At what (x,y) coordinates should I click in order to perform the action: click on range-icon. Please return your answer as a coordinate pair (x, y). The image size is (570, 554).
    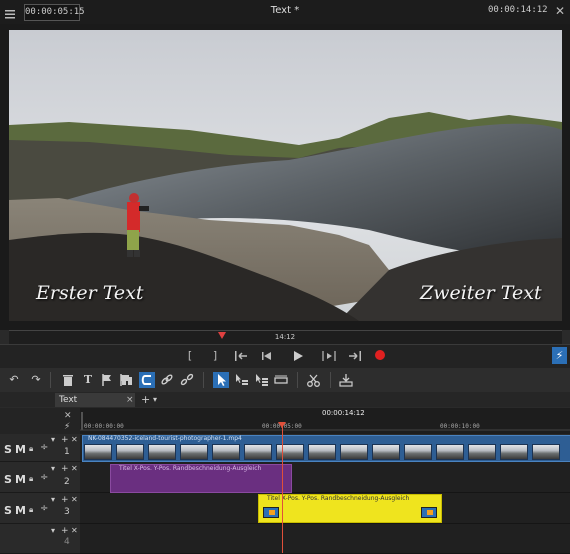
    Looking at the image, I should click on (281, 380).